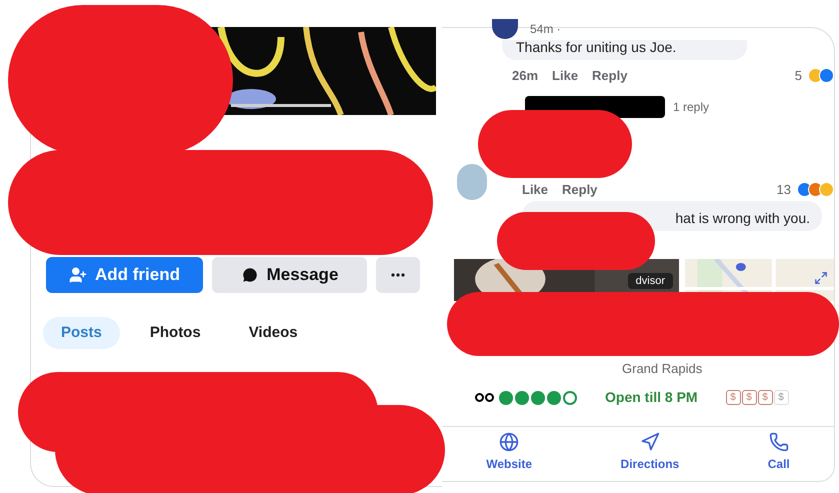  Describe the element at coordinates (663, 369) in the screenshot. I see `place-location: Grand Rapids` at that location.